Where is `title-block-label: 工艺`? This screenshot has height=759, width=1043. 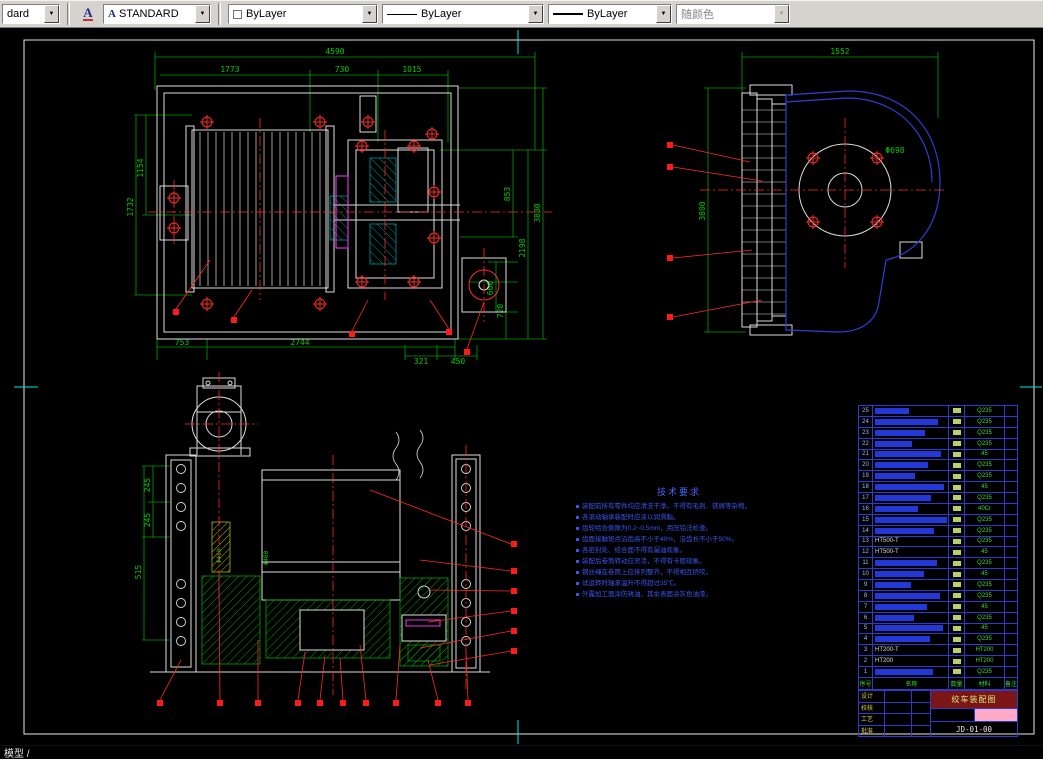
title-block-label: 工艺 is located at coordinates (872, 719).